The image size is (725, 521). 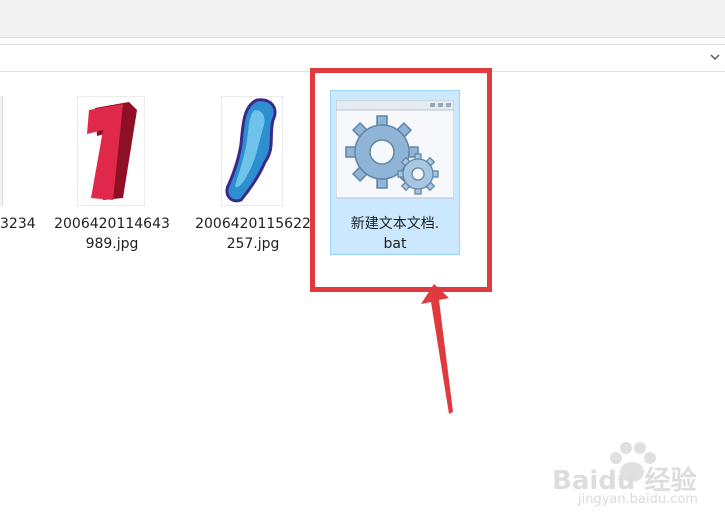 What do you see at coordinates (715, 57) in the screenshot?
I see `chevron-down-icon` at bounding box center [715, 57].